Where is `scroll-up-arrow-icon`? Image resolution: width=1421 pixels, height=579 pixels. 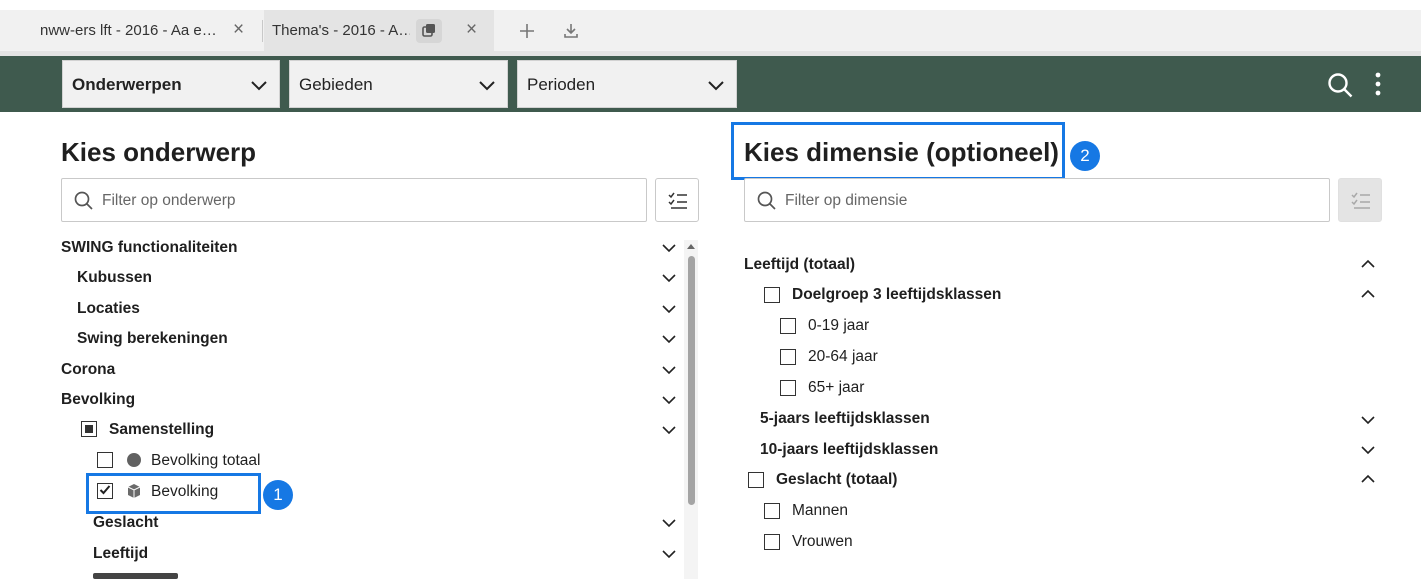 scroll-up-arrow-icon is located at coordinates (691, 246).